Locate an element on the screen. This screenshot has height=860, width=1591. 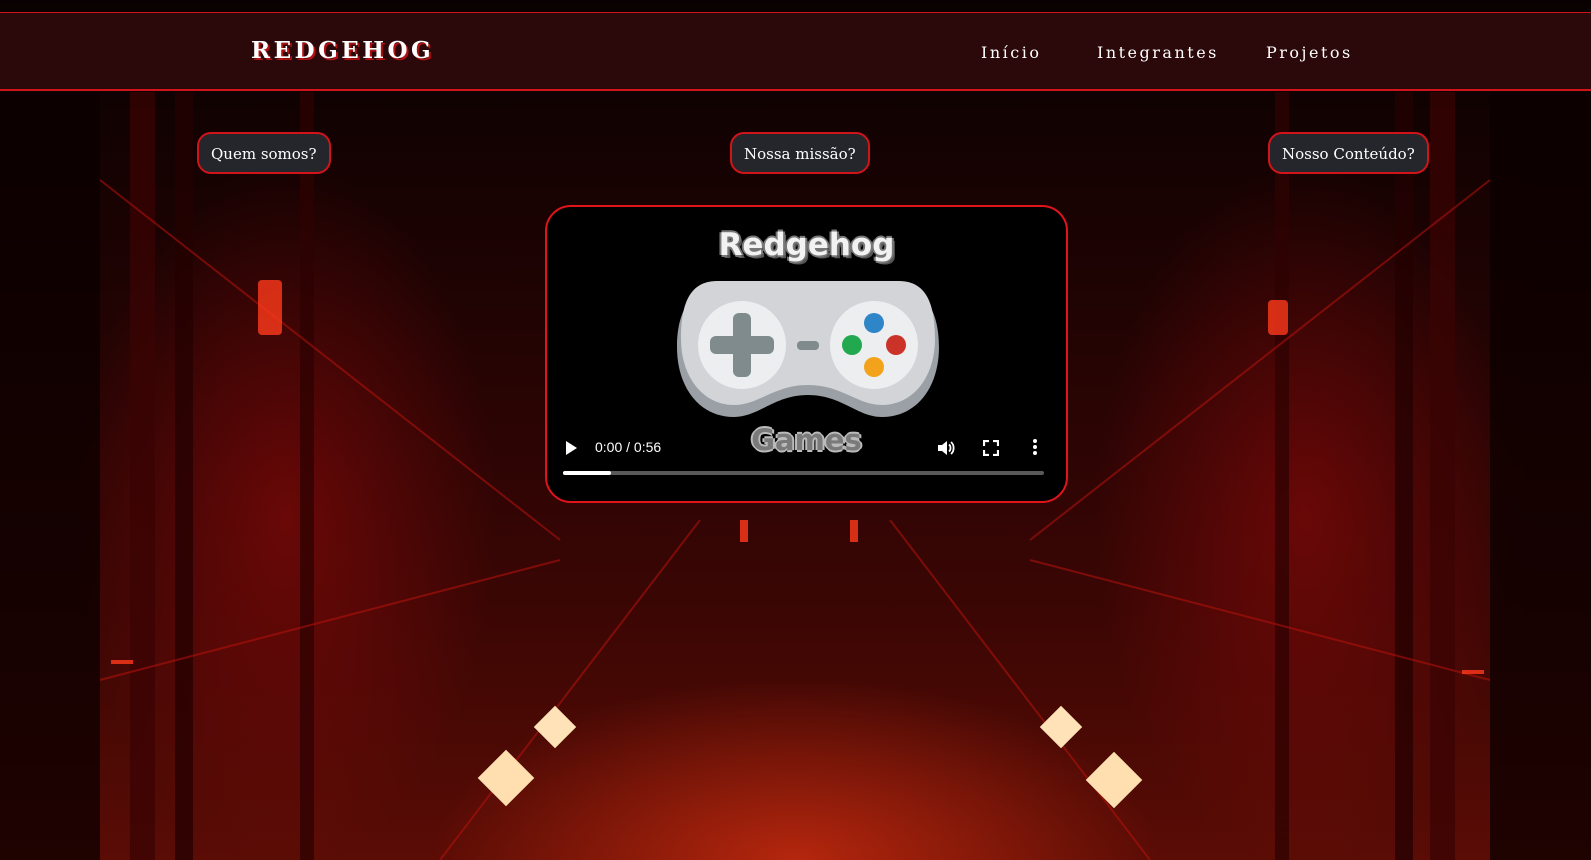
play-icon is located at coordinates (571, 448).